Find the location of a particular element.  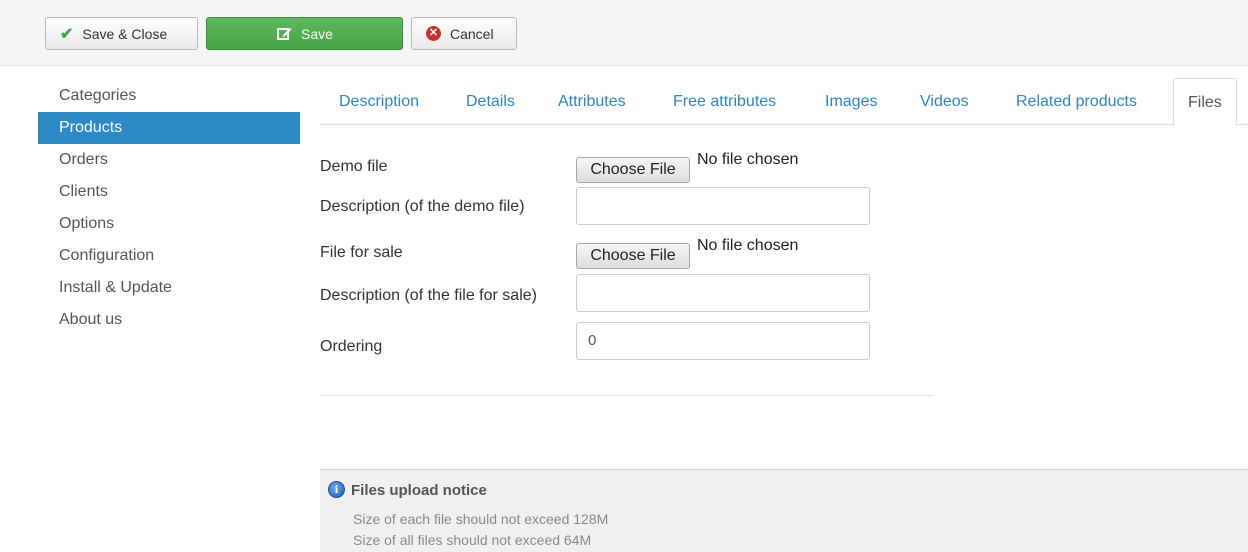

demo-description-label: Description (of the demo file) is located at coordinates (422, 206).